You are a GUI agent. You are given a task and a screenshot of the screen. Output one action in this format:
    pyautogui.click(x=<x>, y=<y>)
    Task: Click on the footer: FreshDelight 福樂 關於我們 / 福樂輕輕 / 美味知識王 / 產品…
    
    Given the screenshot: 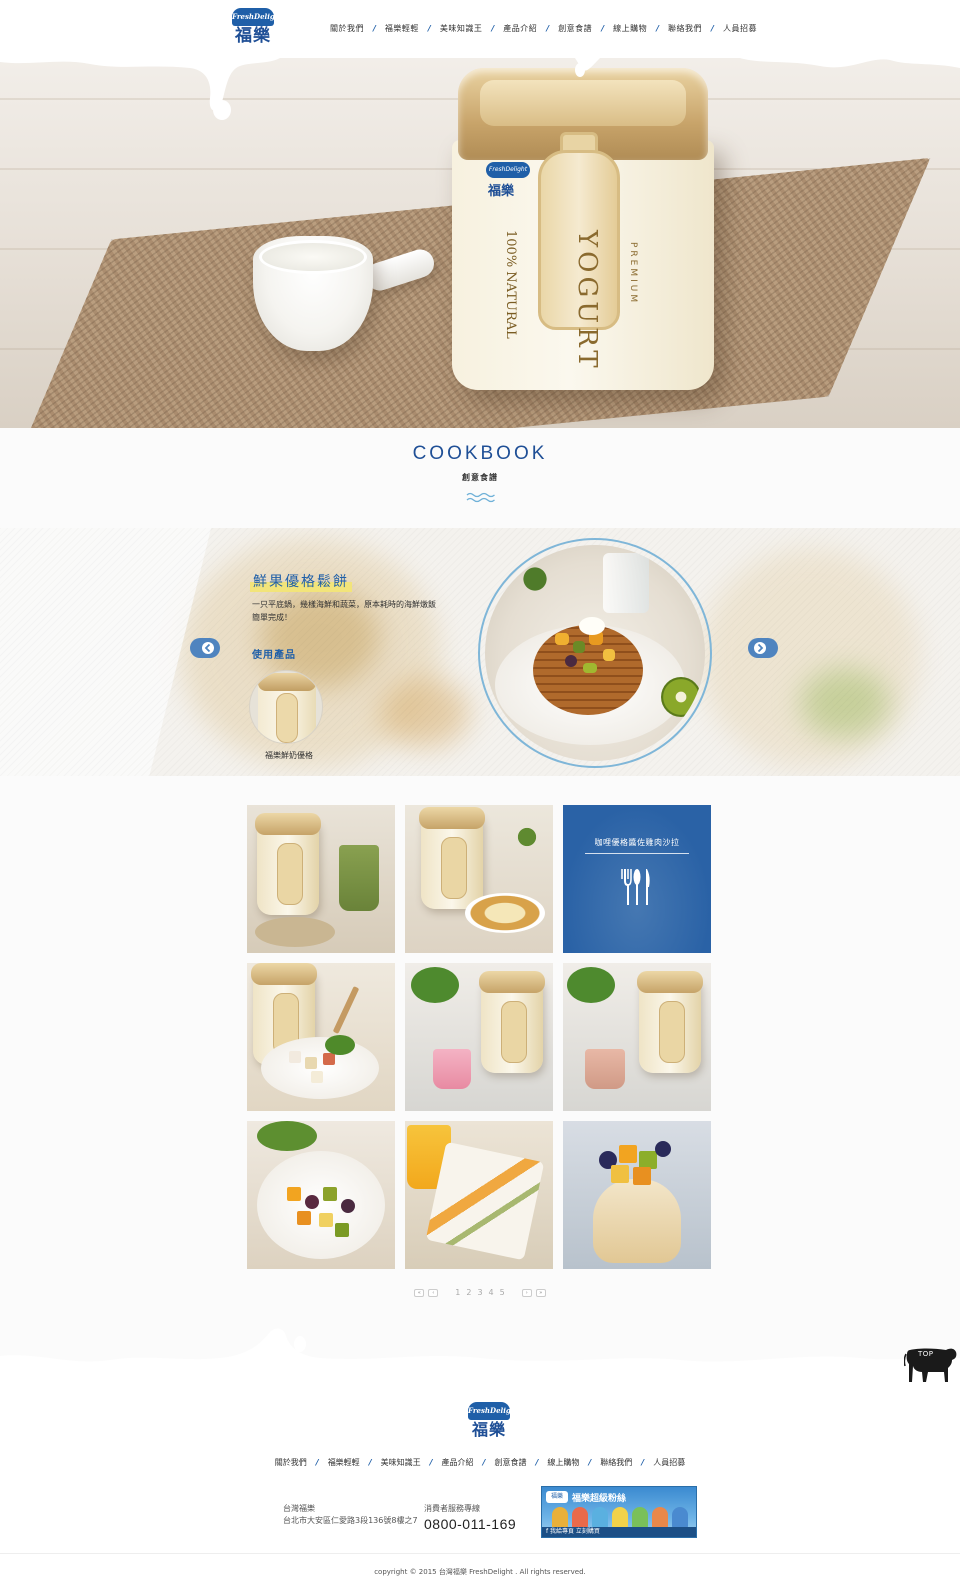 What is the action you would take?
    pyautogui.click(x=480, y=1478)
    